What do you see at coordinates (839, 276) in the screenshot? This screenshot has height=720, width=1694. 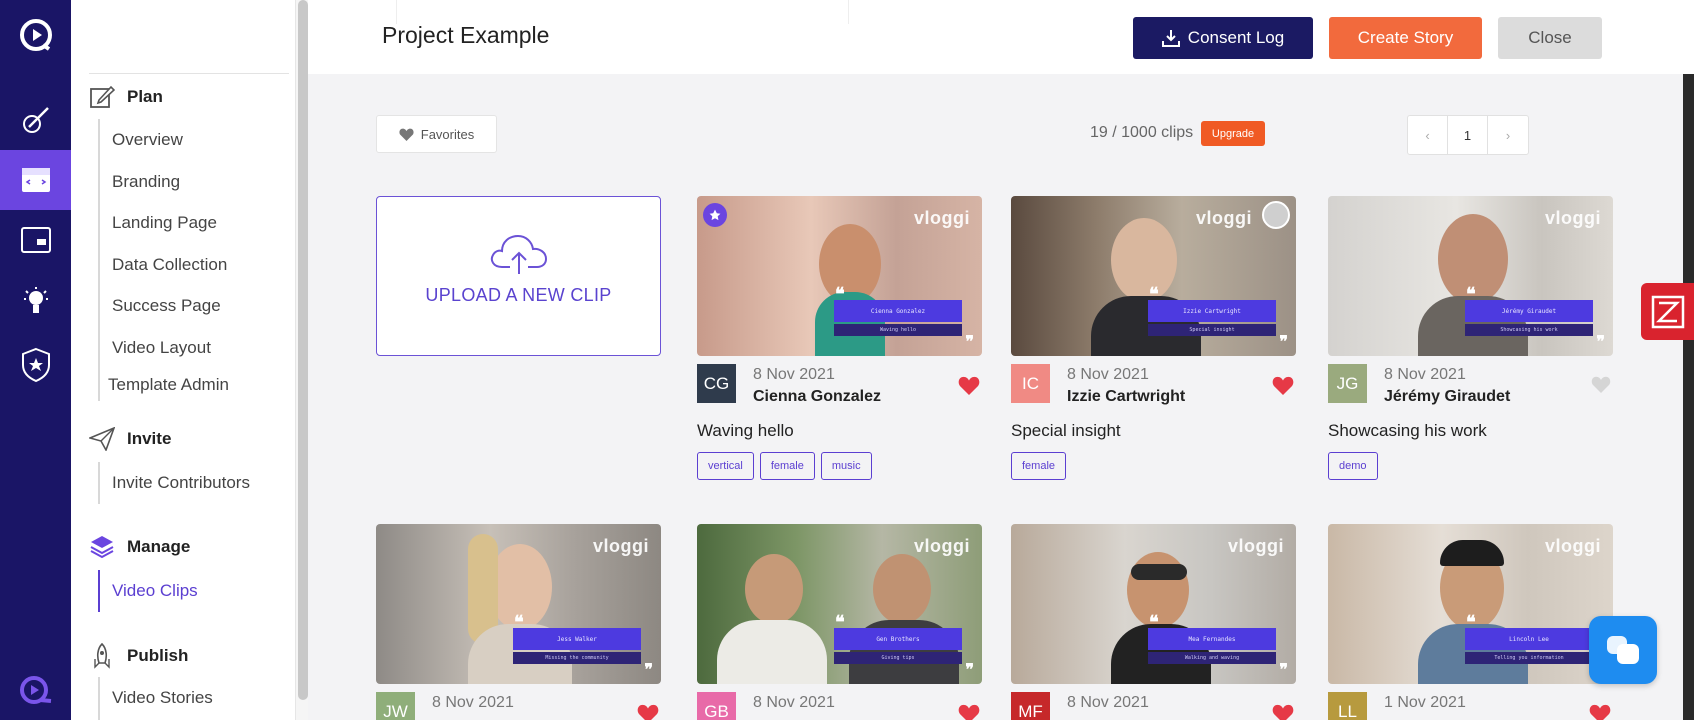 I see `clip-thumbnail: vloggi ❝ Cienna Gonzalez Waving hello ❞` at bounding box center [839, 276].